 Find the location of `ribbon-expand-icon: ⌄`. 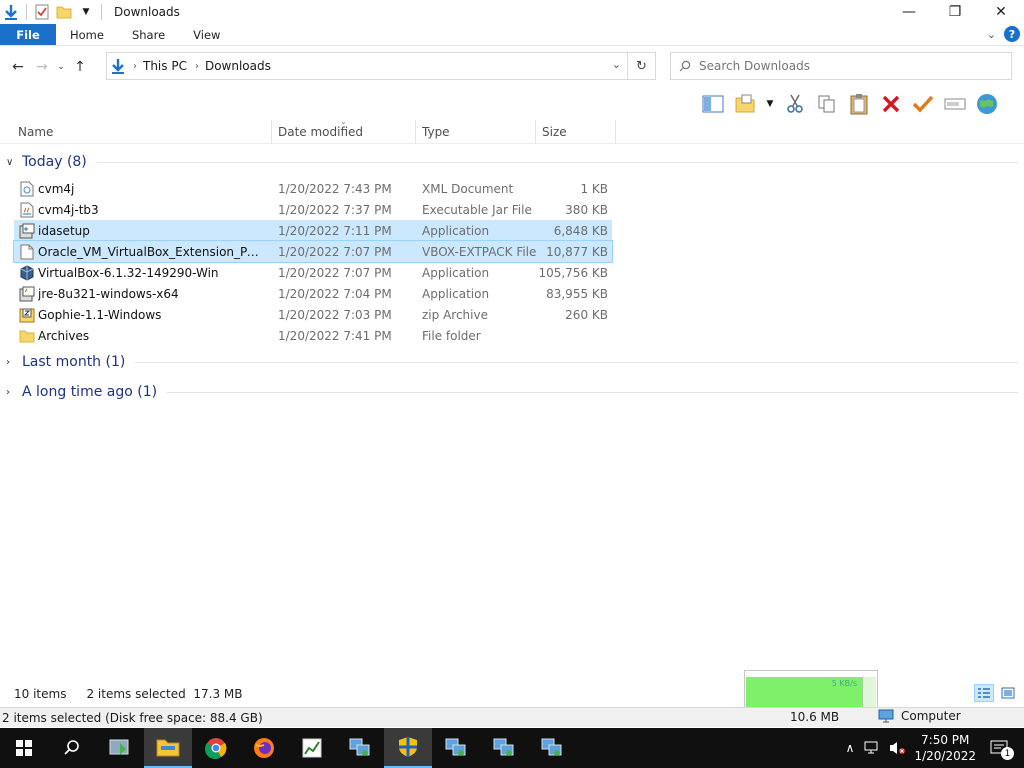

ribbon-expand-icon: ⌄ is located at coordinates (991, 34).